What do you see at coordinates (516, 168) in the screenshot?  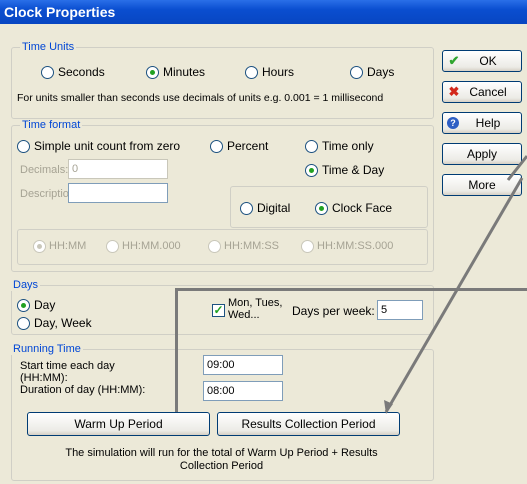 I see `annotation-arrow-line-top` at bounding box center [516, 168].